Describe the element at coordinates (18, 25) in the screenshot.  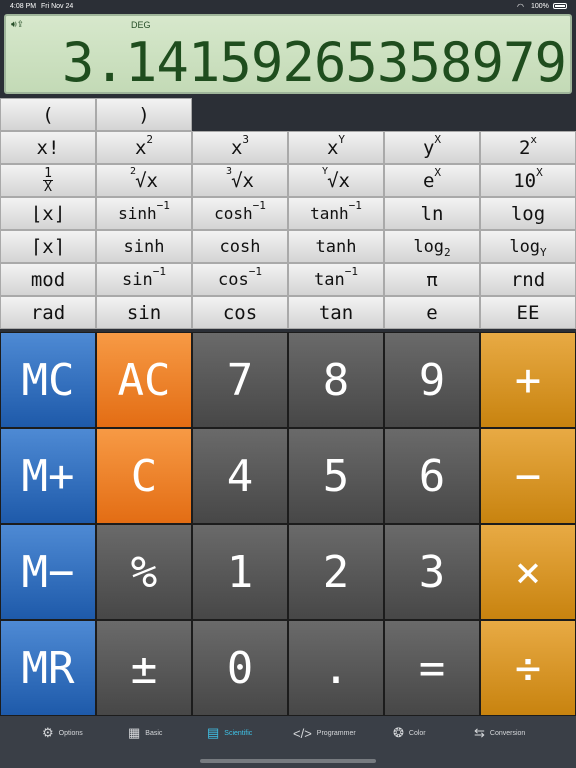
I see `sound-shift-icons: 🔊︎⇪` at that location.